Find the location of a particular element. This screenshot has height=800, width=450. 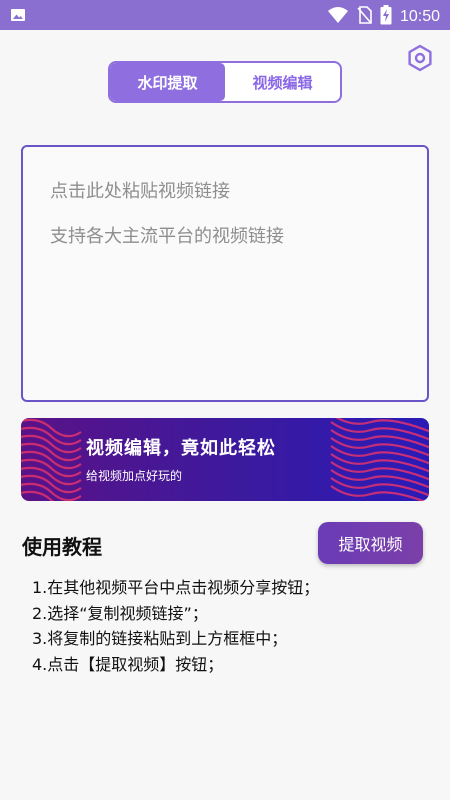

tutorial-step: 2.选择“复制视频链接”； is located at coordinates (120, 613).